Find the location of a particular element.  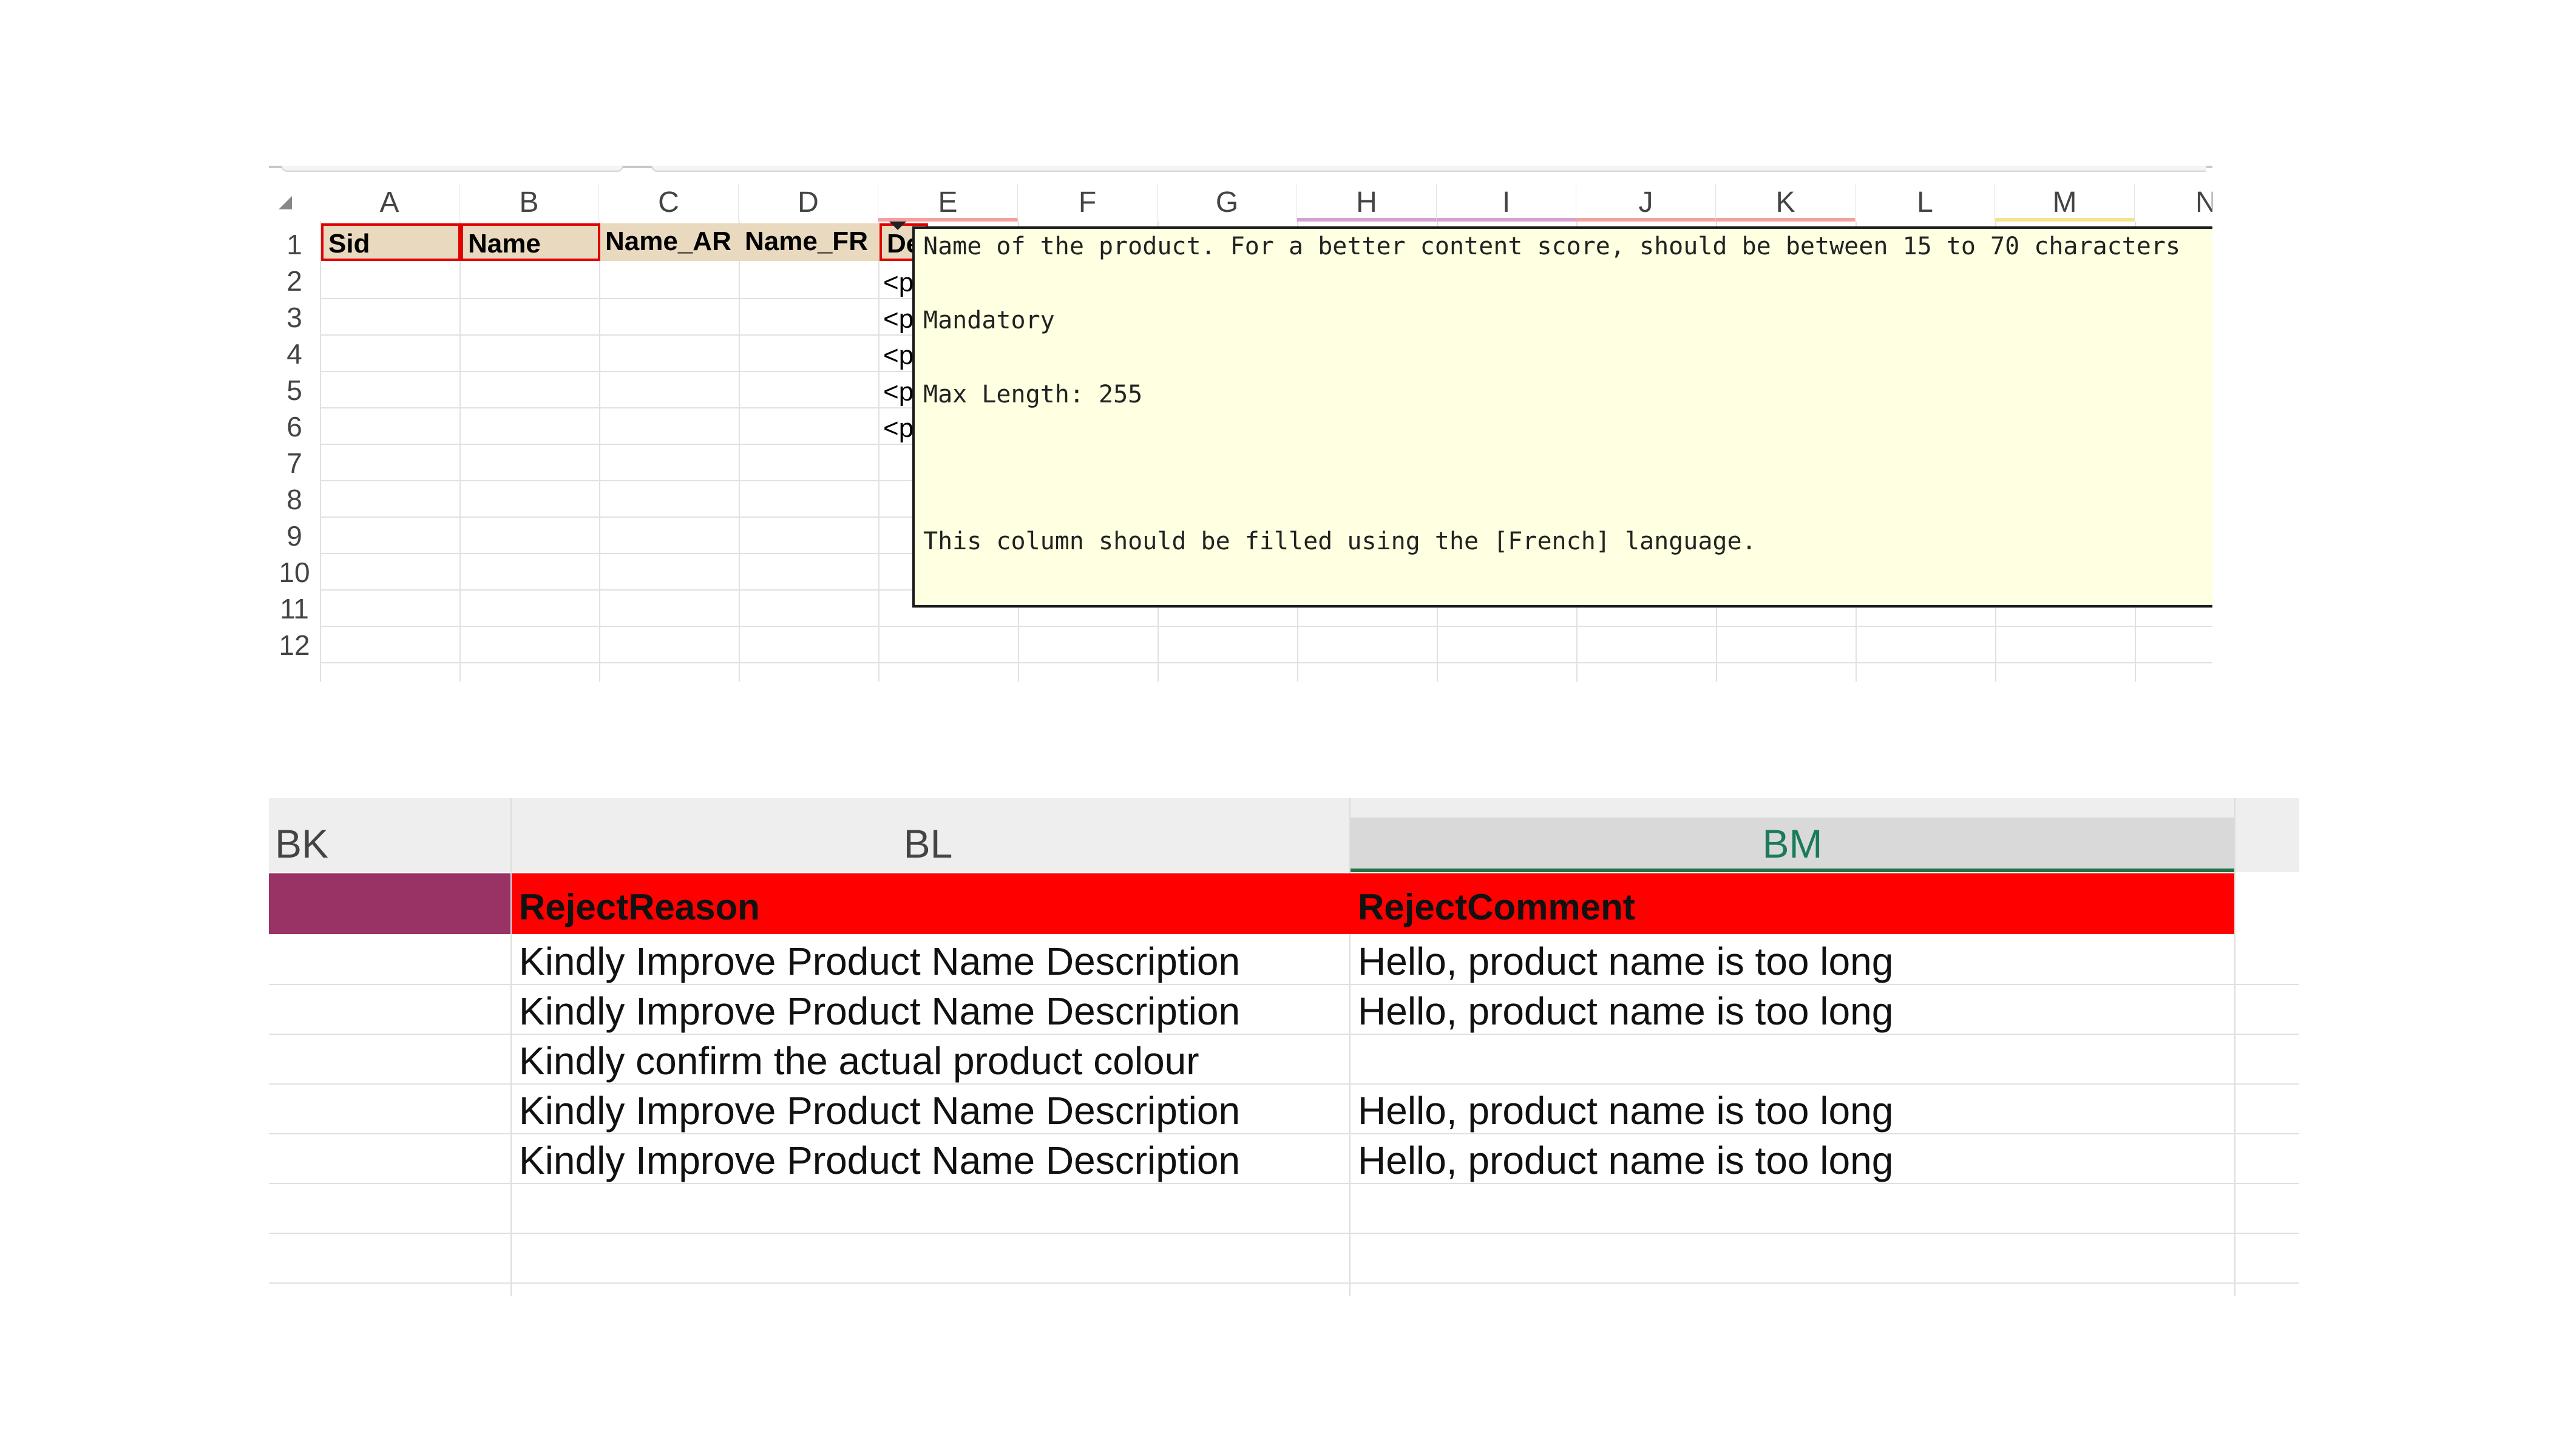

col-header-bl: BL is located at coordinates (928, 841).